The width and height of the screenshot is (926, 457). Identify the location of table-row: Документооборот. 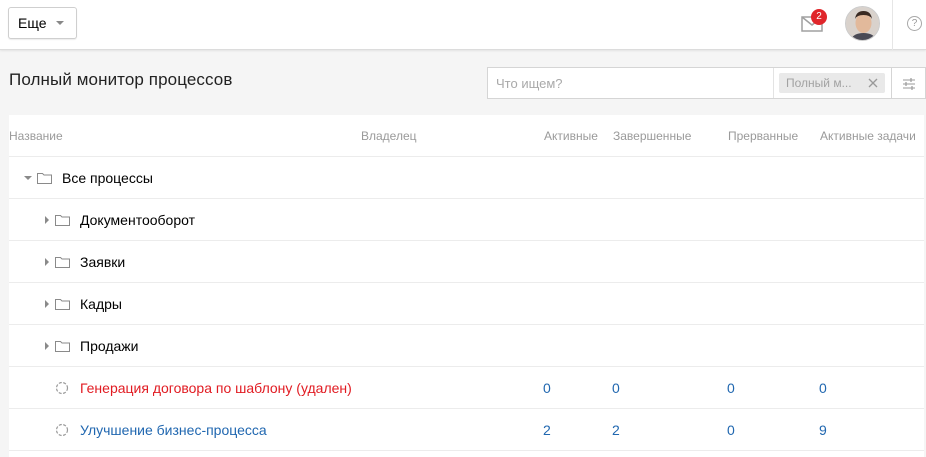
(466, 220).